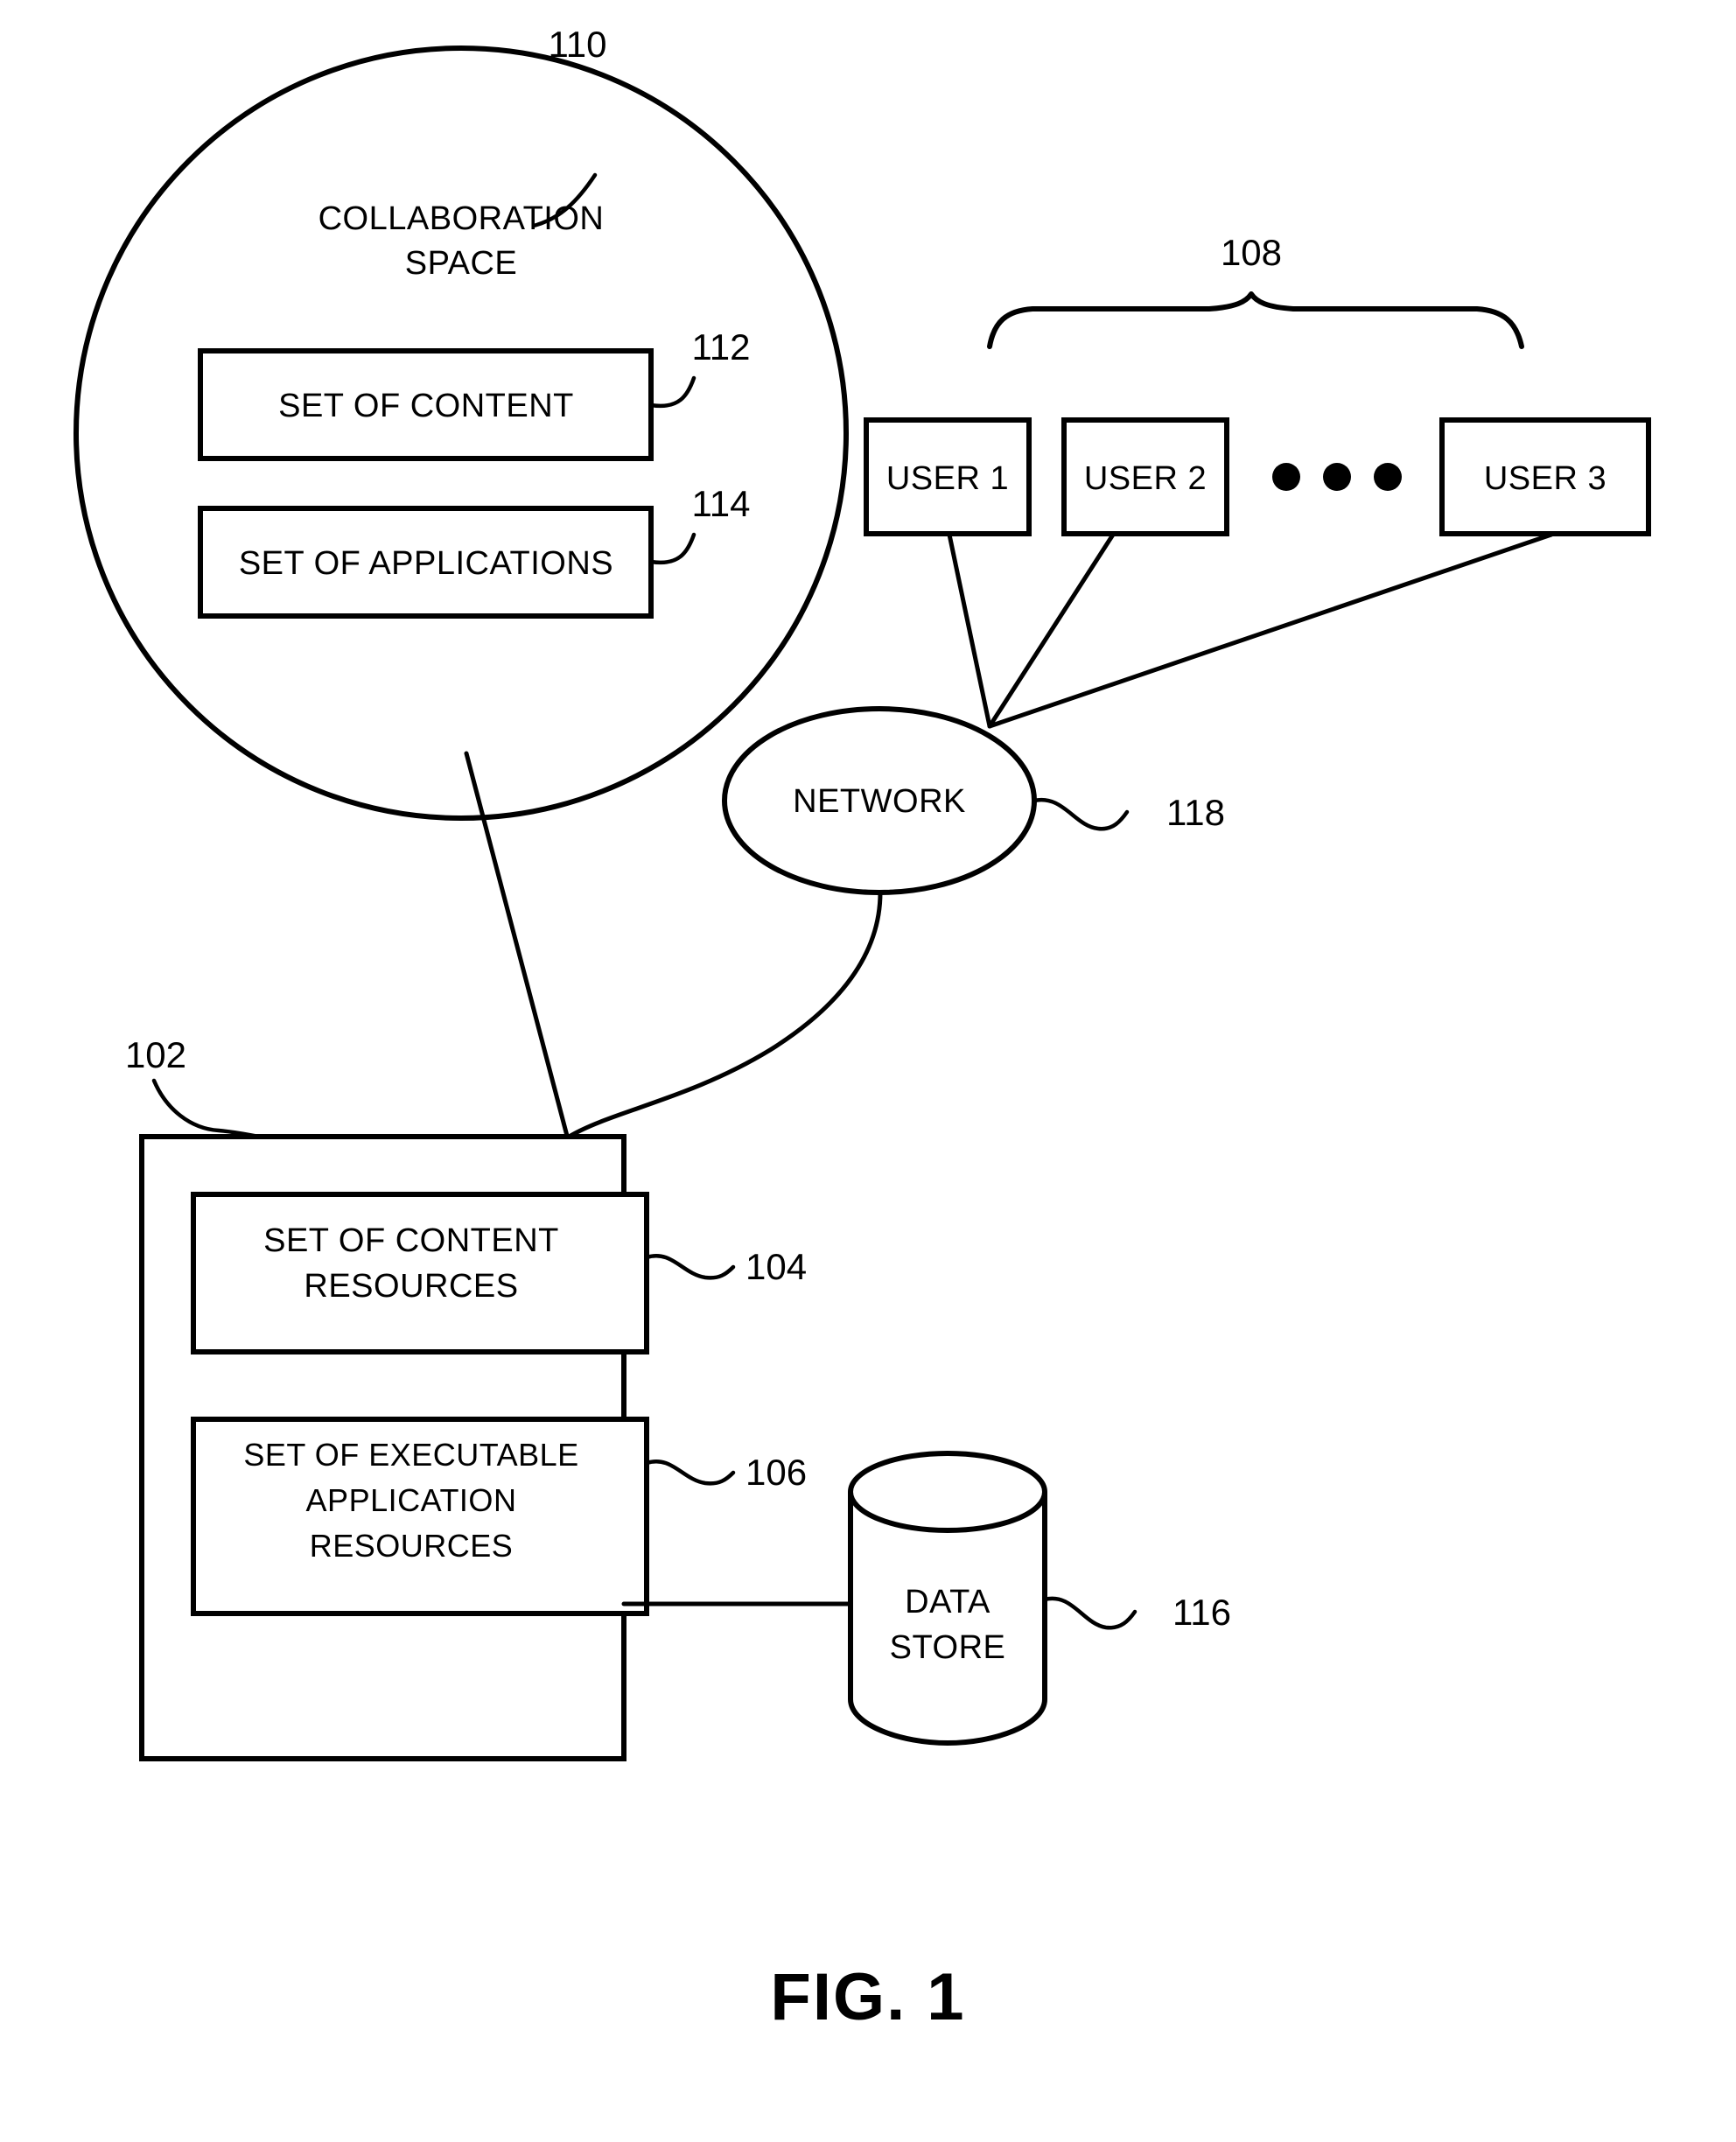 The height and width of the screenshot is (2142, 1736). I want to click on ref-110: 110, so click(578, 44).